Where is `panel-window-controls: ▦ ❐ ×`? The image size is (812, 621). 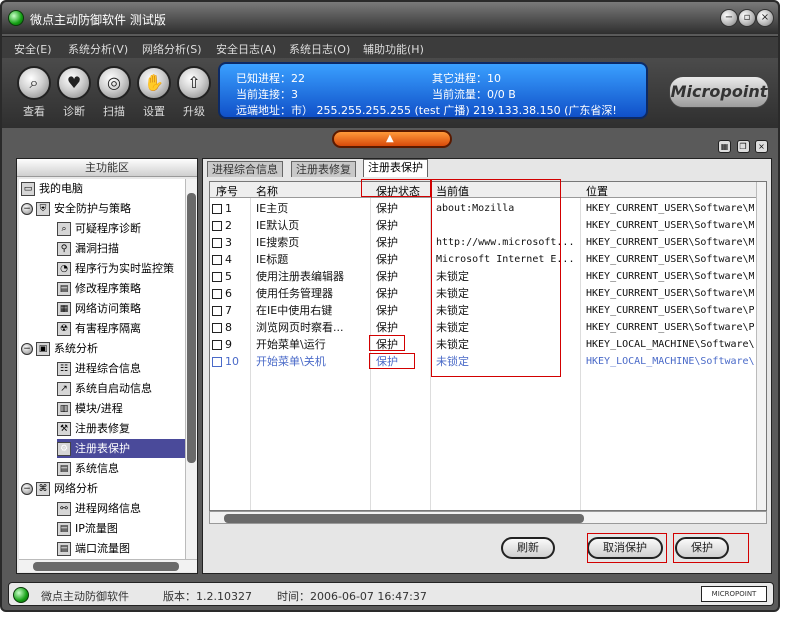 panel-window-controls: ▦ ❐ × is located at coordinates (742, 146).